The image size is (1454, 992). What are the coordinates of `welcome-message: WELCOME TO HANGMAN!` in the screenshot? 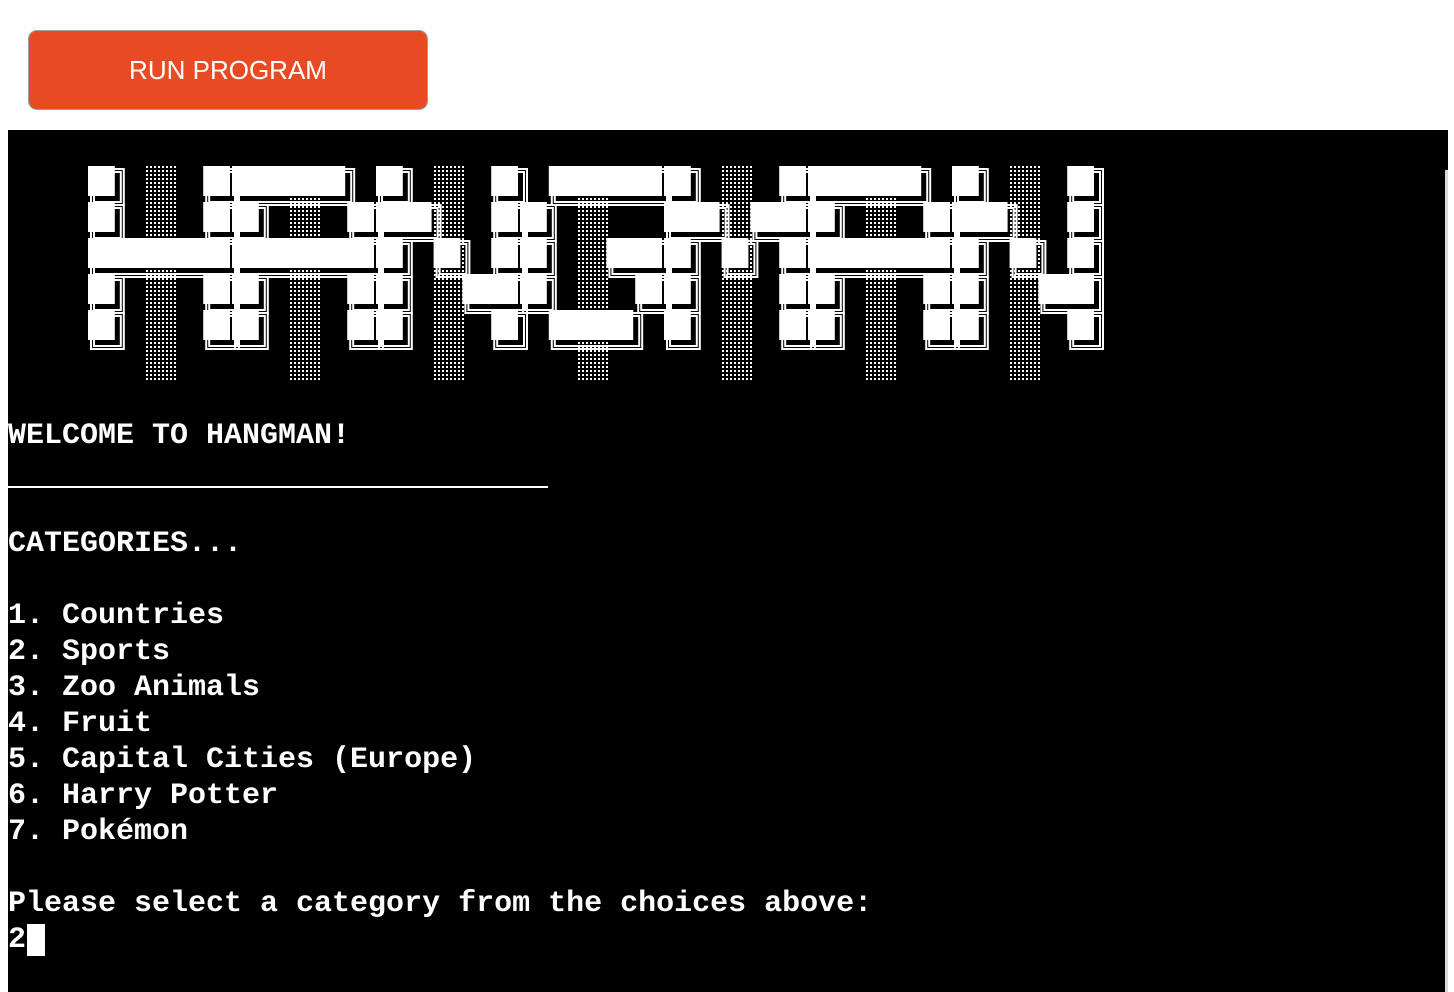 It's located at (179, 436).